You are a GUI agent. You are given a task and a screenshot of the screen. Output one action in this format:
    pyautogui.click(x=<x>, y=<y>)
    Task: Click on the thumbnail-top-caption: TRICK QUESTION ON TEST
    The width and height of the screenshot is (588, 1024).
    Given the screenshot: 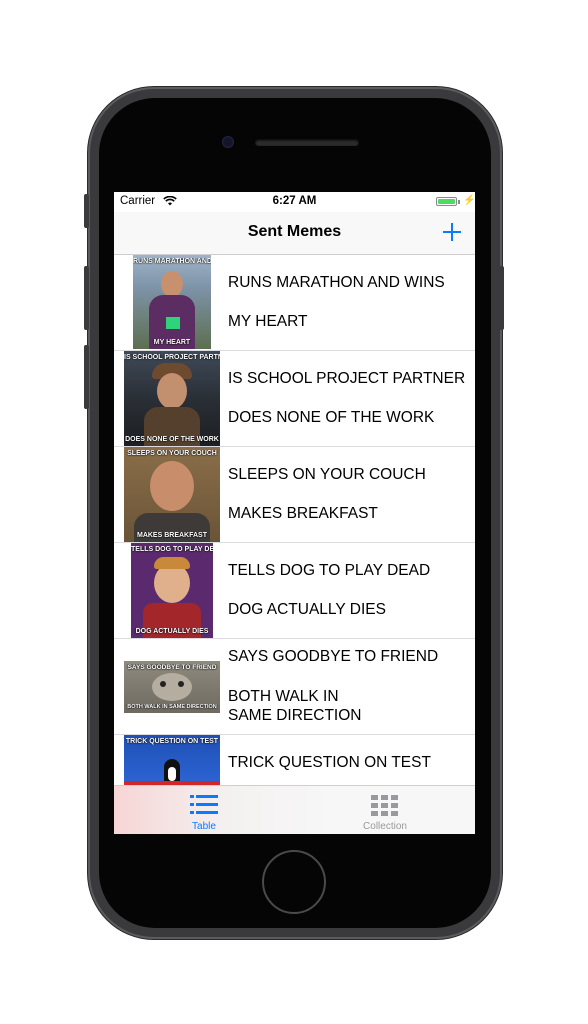 What is the action you would take?
    pyautogui.click(x=172, y=741)
    